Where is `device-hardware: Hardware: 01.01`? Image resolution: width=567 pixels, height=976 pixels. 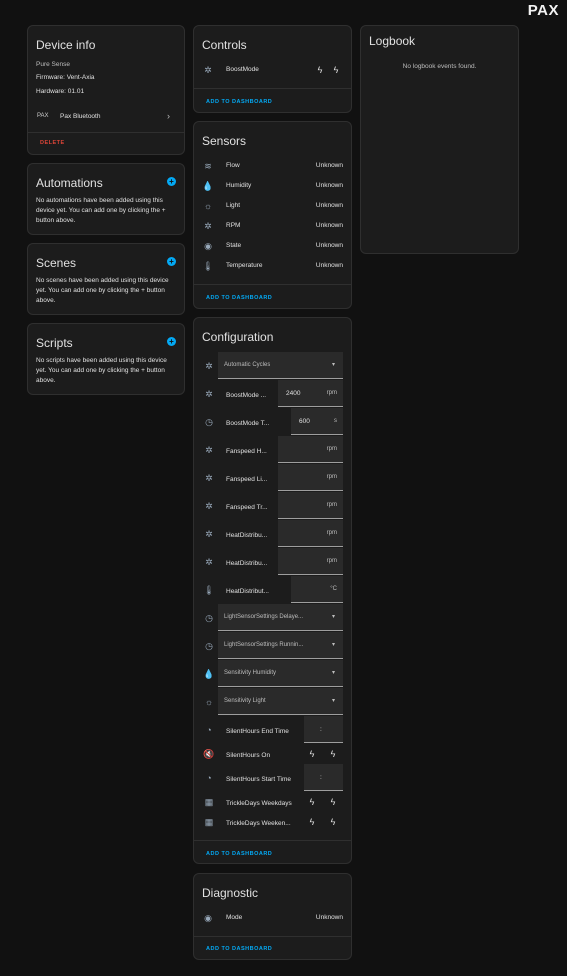
device-hardware: Hardware: 01.01 is located at coordinates (60, 91).